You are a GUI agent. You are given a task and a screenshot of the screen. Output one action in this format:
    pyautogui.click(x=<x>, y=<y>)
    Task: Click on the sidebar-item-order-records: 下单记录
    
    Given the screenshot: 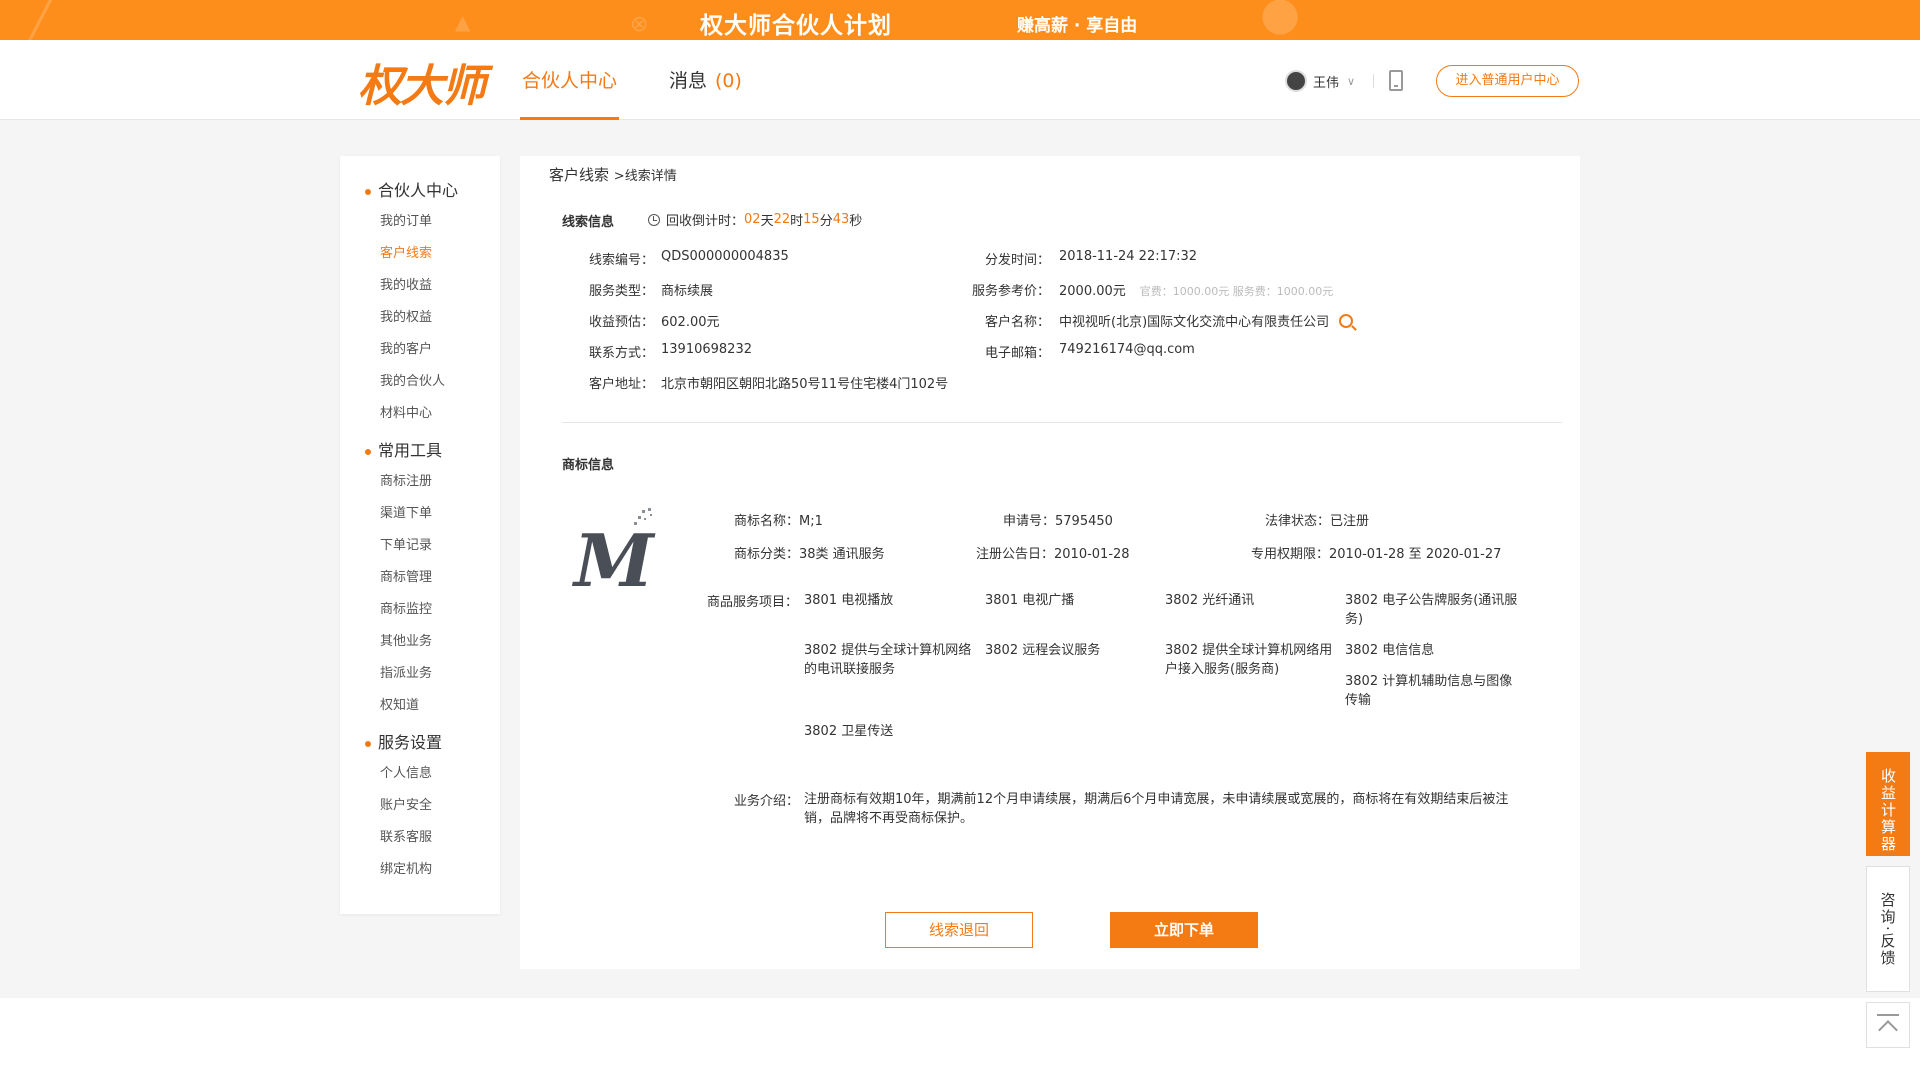 What is the action you would take?
    pyautogui.click(x=420, y=546)
    